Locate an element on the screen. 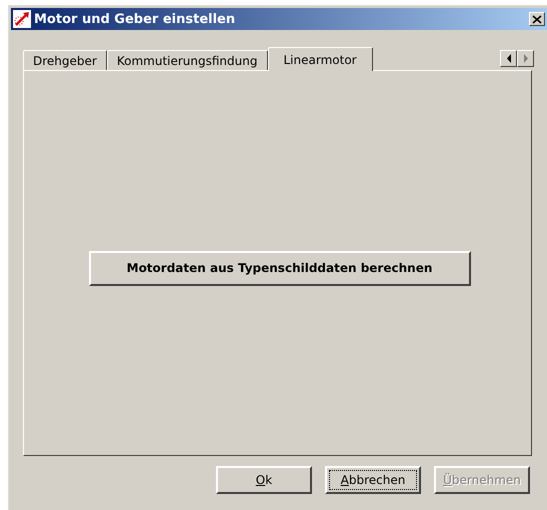  dialog-button: Ok is located at coordinates (264, 480).